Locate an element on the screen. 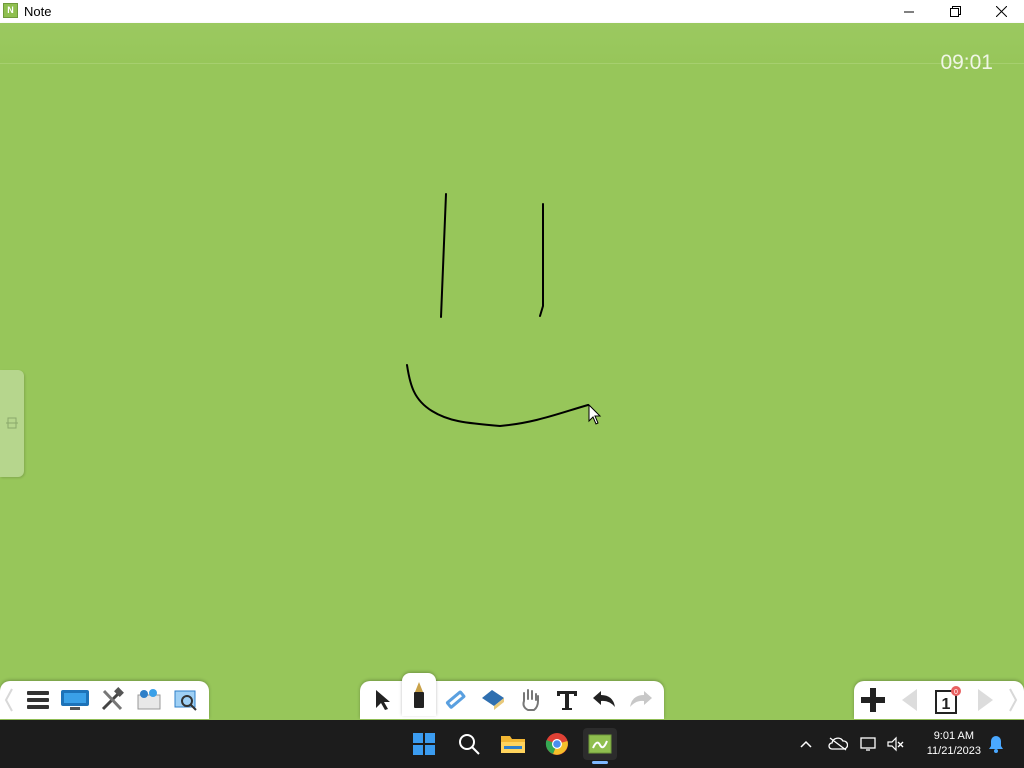  volume-muted-icon is located at coordinates (895, 744).